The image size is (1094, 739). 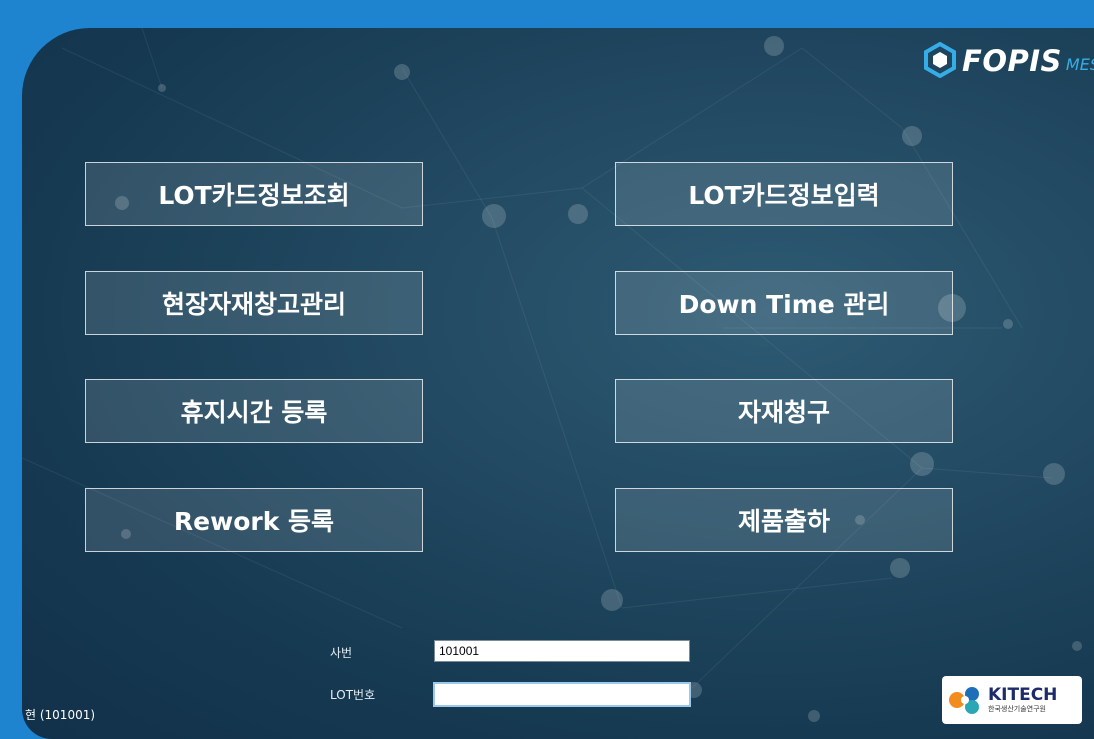 I want to click on kitech-name: KITECH, so click(x=1023, y=695).